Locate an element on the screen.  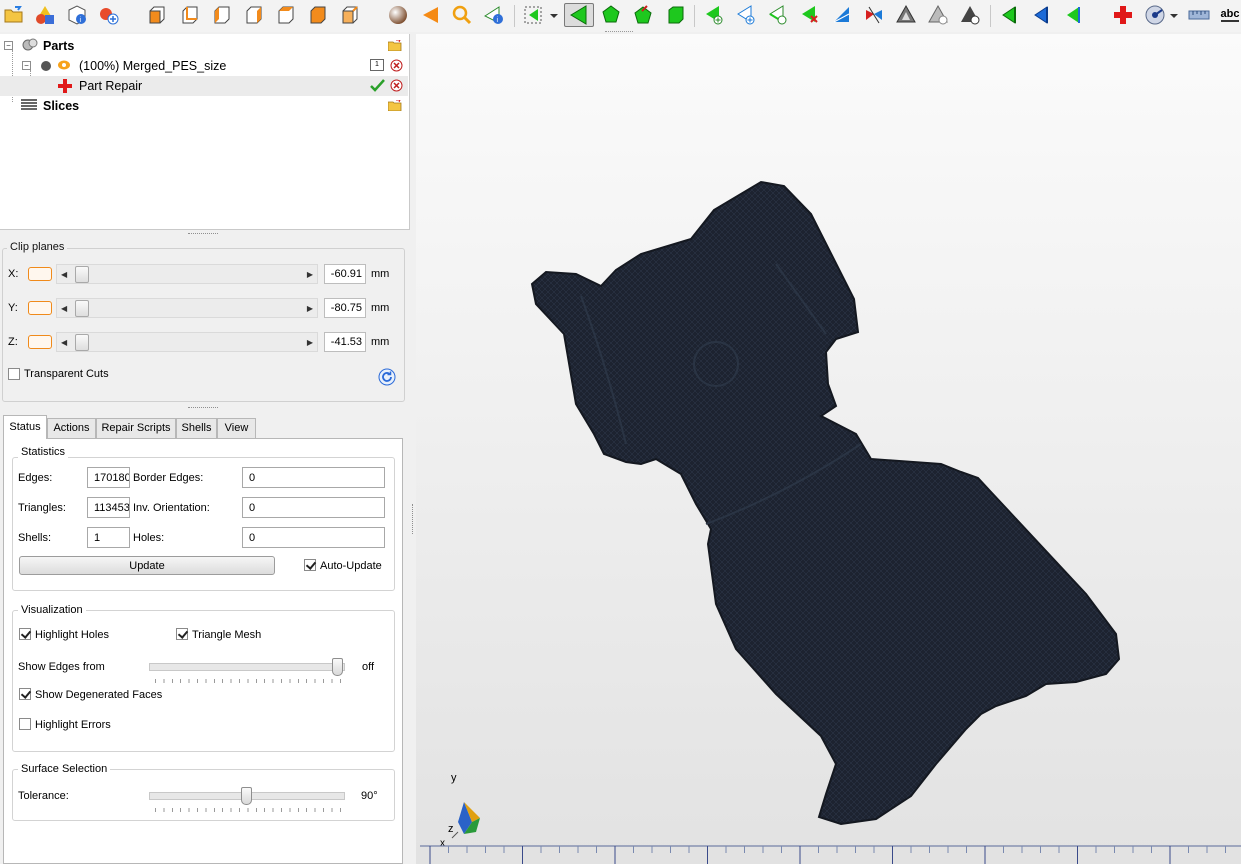
ruler-icon is located at coordinates (1199, 15).